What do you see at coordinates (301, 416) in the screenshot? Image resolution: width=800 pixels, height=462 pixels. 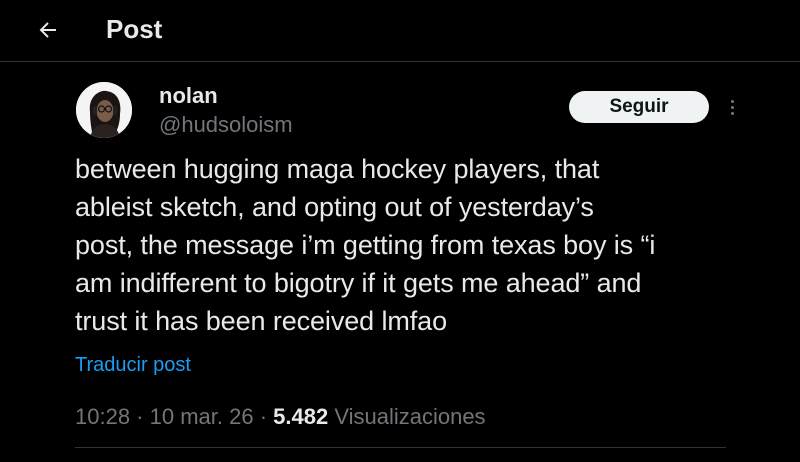 I see `views-count: 5.482` at bounding box center [301, 416].